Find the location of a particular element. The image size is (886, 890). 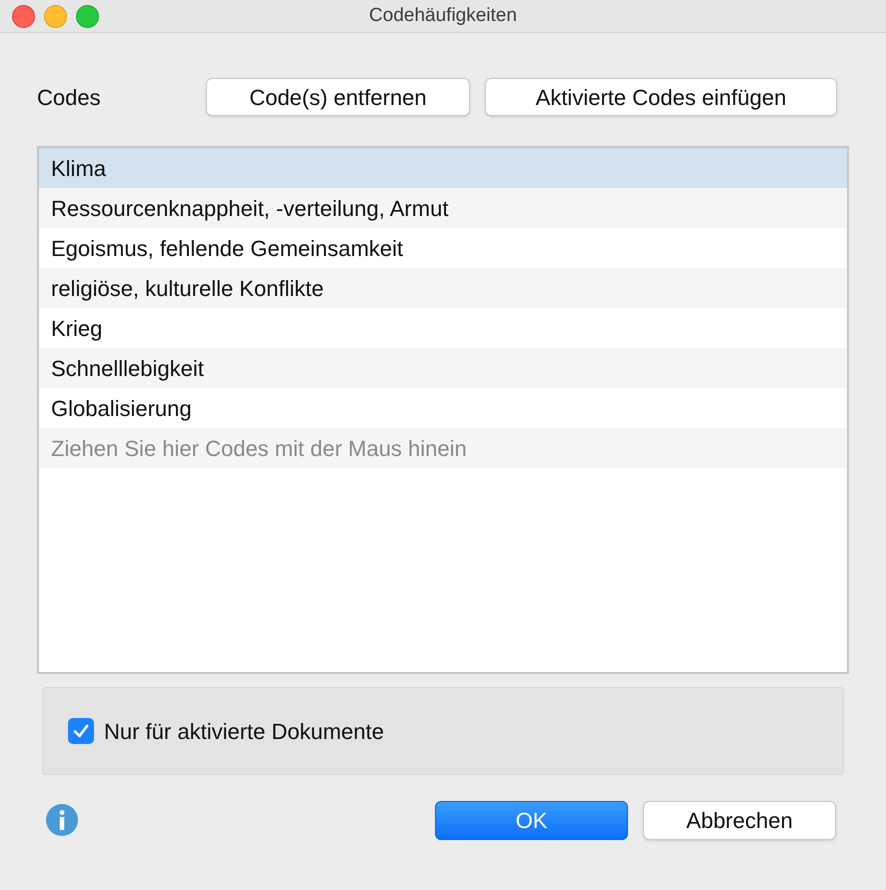

codes-label: Codes is located at coordinates (69, 98).